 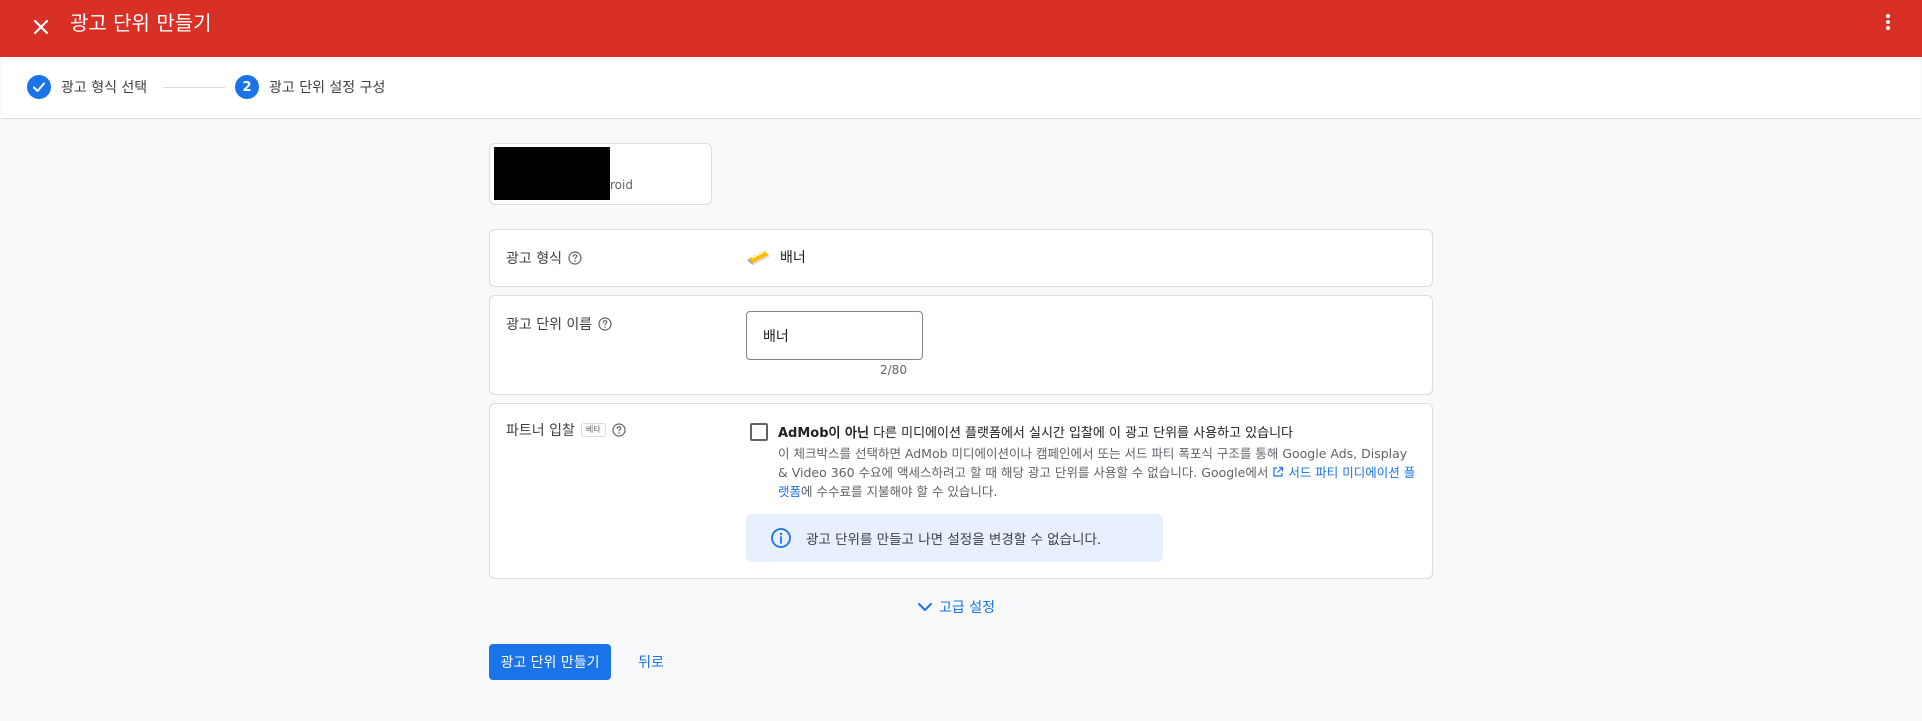 What do you see at coordinates (759, 432) in the screenshot?
I see `partner-bidding-checkbox` at bounding box center [759, 432].